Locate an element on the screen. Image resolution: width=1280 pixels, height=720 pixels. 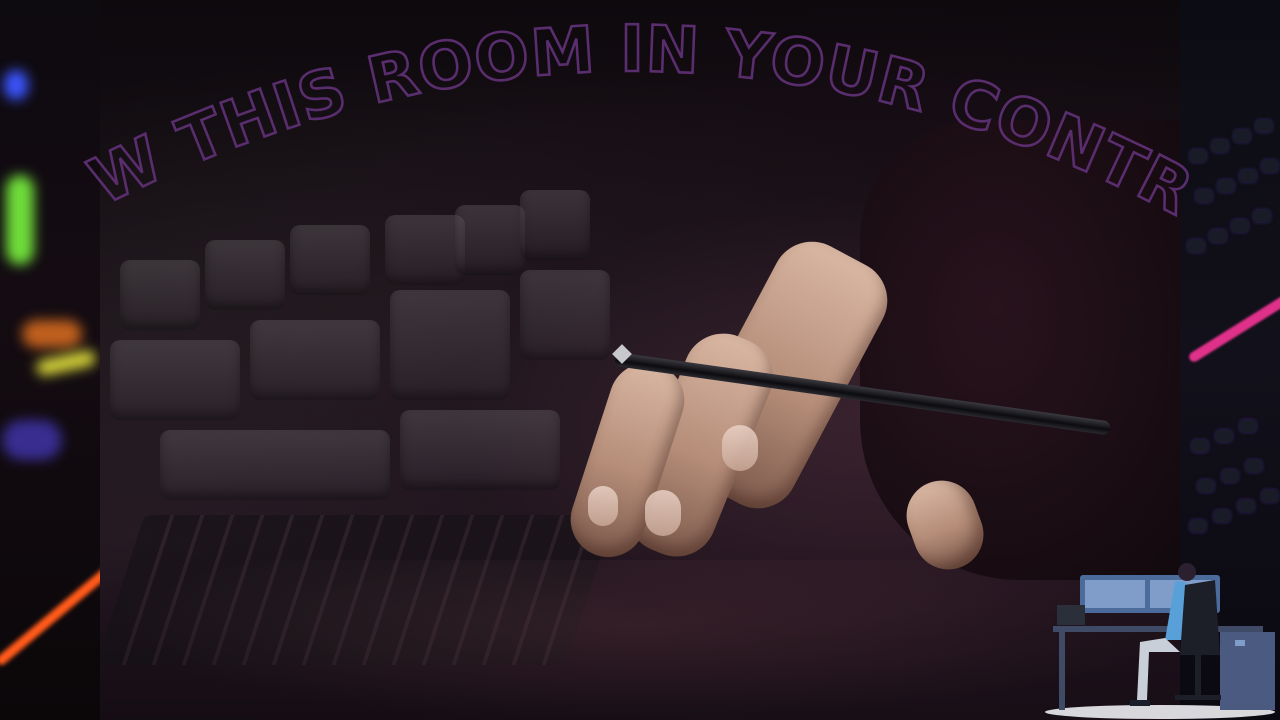
person-head is located at coordinates (1187, 572).